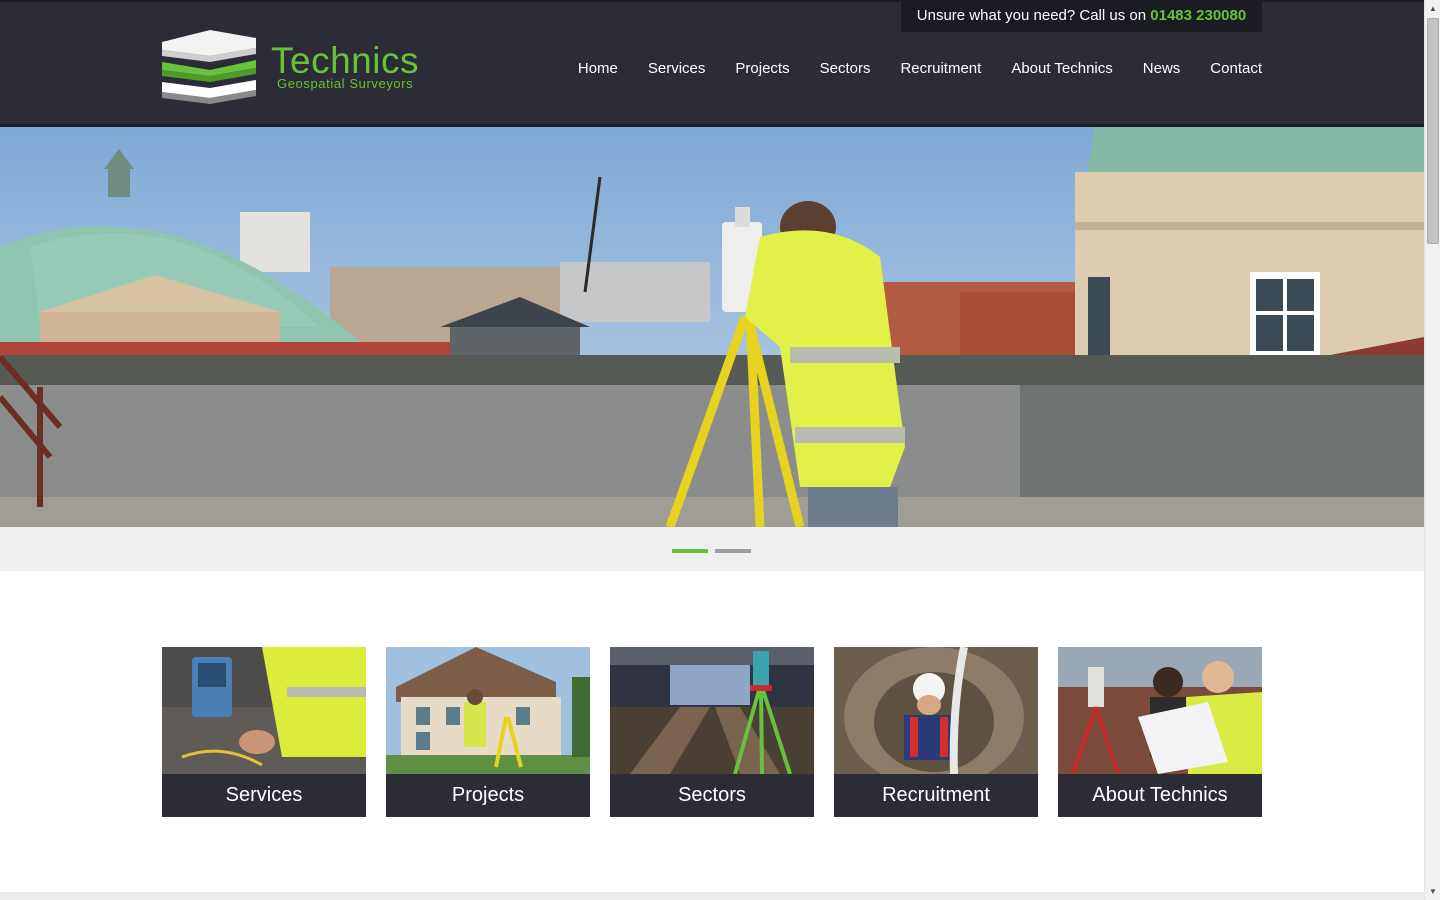 The height and width of the screenshot is (900, 1440). I want to click on recruitment-photo, so click(936, 710).